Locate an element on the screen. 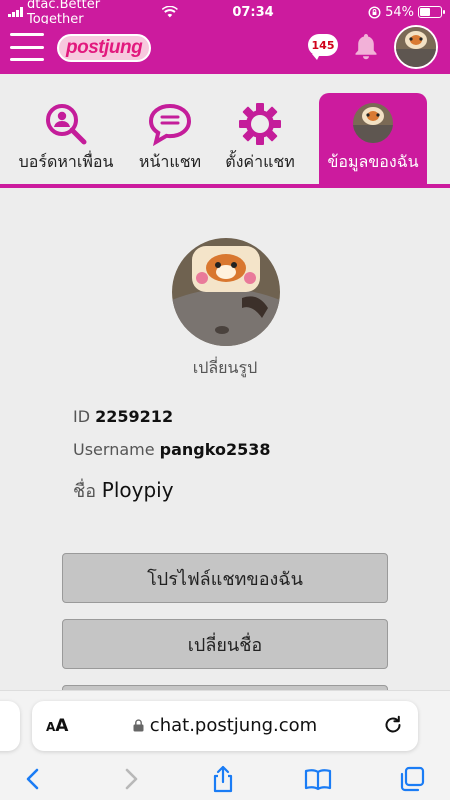 This screenshot has height=800, width=450. bell-icon is located at coordinates (366, 46).